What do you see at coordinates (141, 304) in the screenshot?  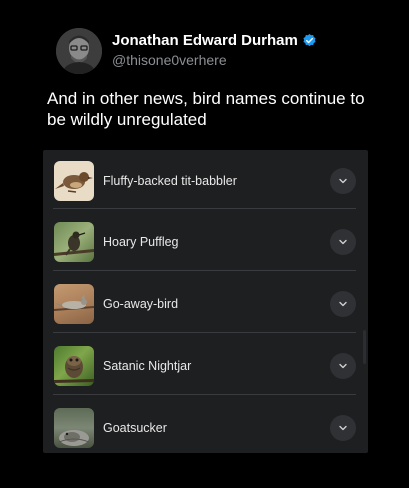 I see `item-label: Go-away-bird` at bounding box center [141, 304].